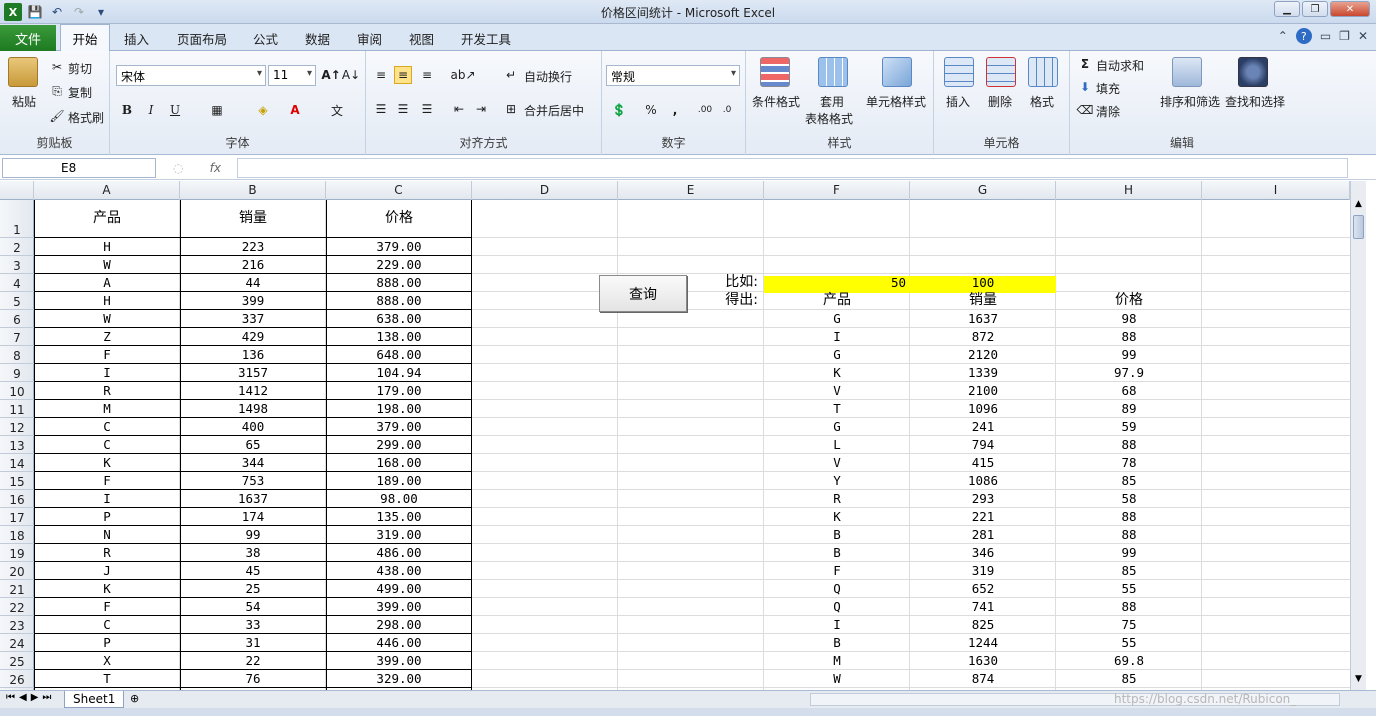 This screenshot has height=716, width=1376. I want to click on right-table-header: 价格, so click(1129, 301).